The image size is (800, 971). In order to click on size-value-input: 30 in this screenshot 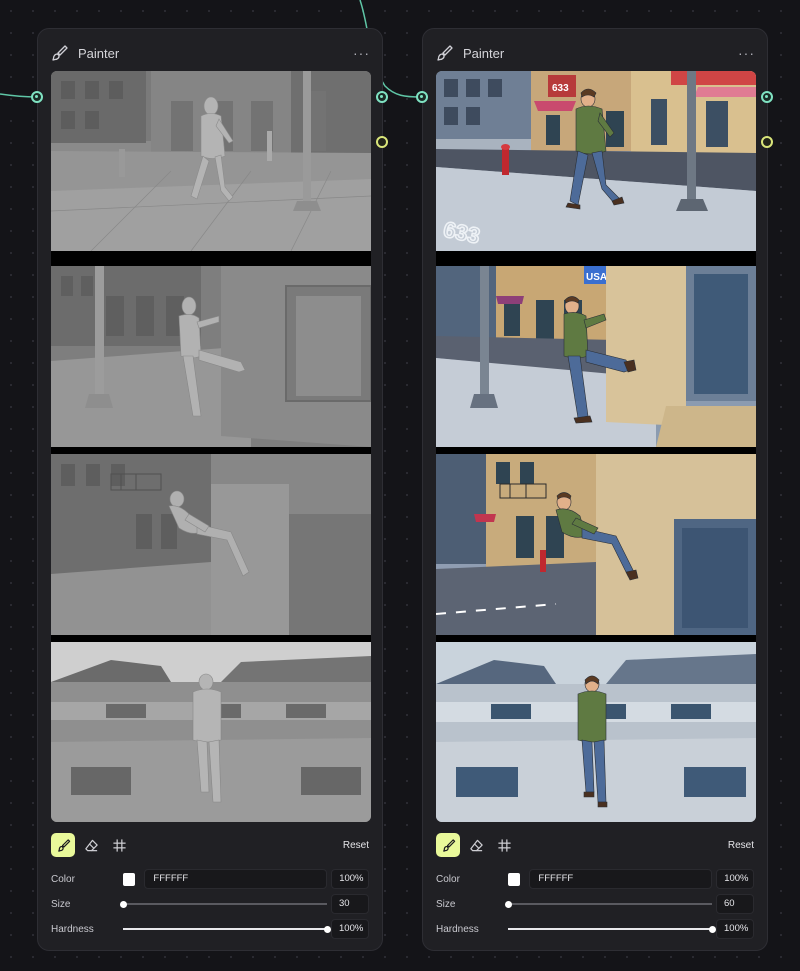, I will do `click(350, 904)`.